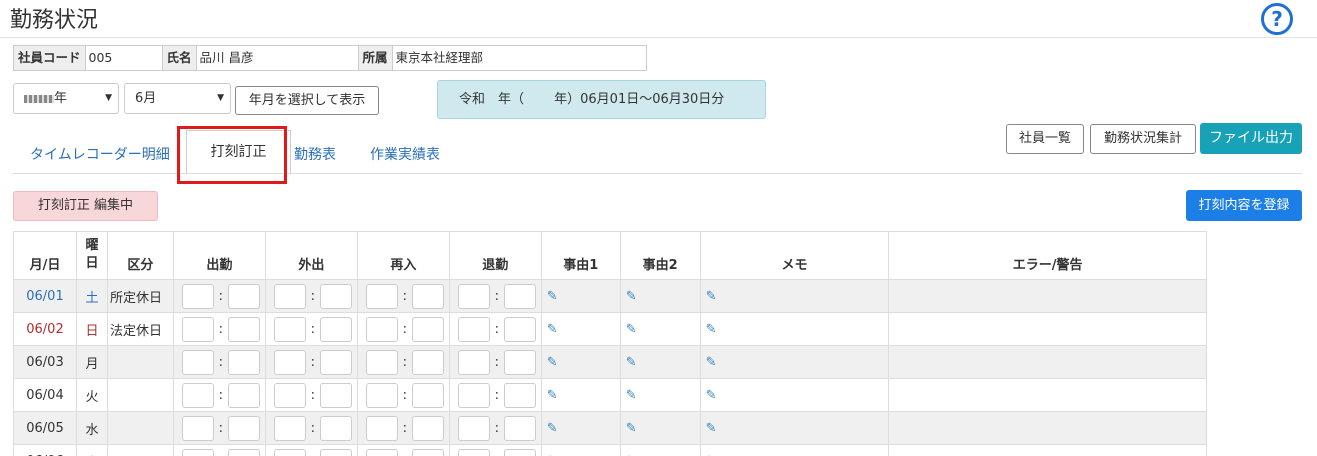 This screenshot has width=1317, height=456. I want to click on year-select: 年 ▼, so click(66, 98).